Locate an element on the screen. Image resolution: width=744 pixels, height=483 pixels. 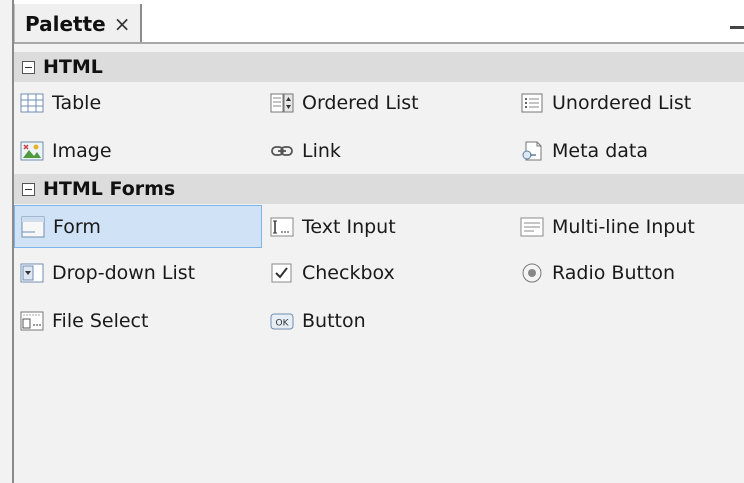
palette-item-button: OK Button is located at coordinates (388, 321).